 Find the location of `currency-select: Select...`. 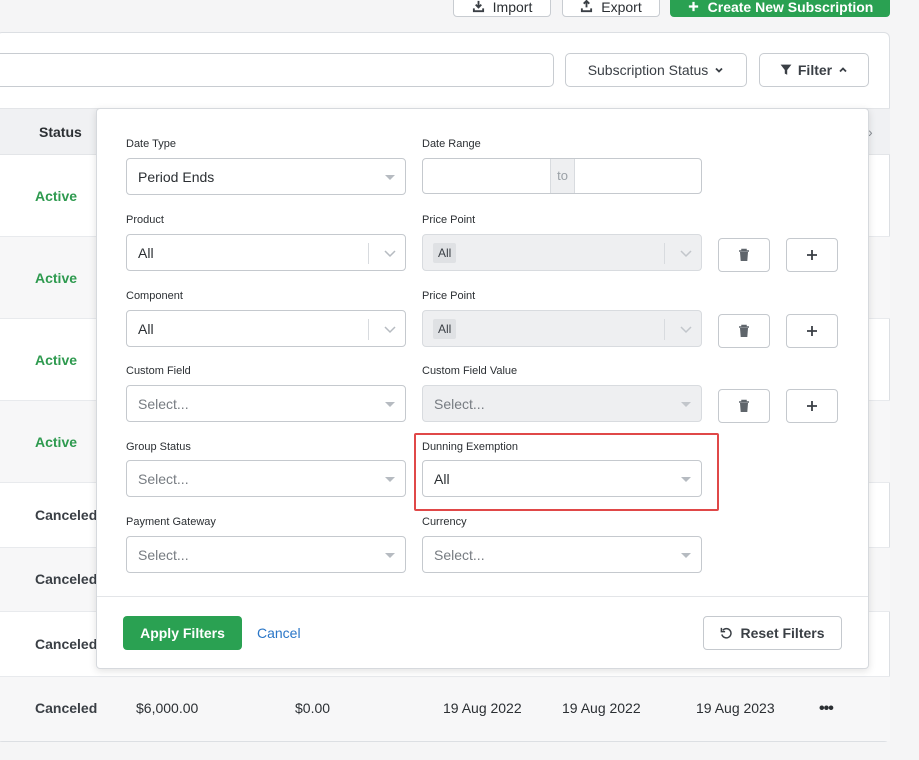

currency-select: Select... is located at coordinates (562, 554).